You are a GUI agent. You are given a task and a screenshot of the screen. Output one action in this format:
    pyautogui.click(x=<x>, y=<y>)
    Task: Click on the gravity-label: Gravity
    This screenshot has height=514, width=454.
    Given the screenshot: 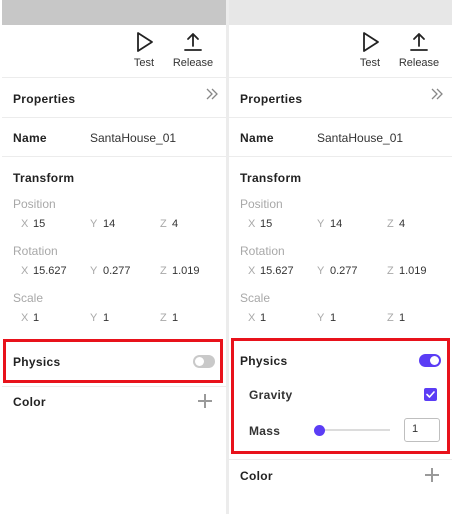 What is the action you would take?
    pyautogui.click(x=271, y=395)
    